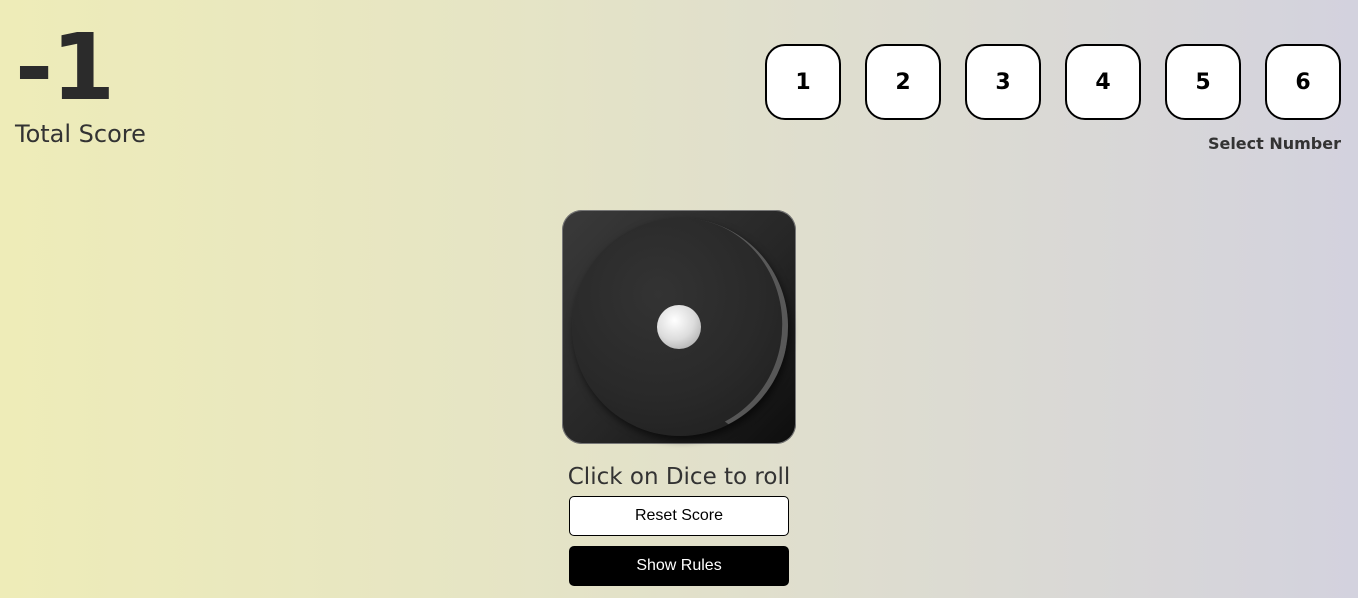 Image resolution: width=1358 pixels, height=598 pixels. What do you see at coordinates (1303, 82) in the screenshot?
I see `number-option-6: 6` at bounding box center [1303, 82].